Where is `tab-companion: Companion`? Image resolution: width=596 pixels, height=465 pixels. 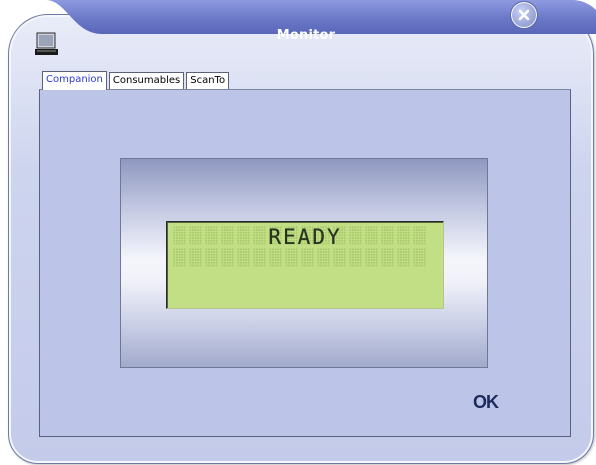
tab-companion: Companion is located at coordinates (74, 80).